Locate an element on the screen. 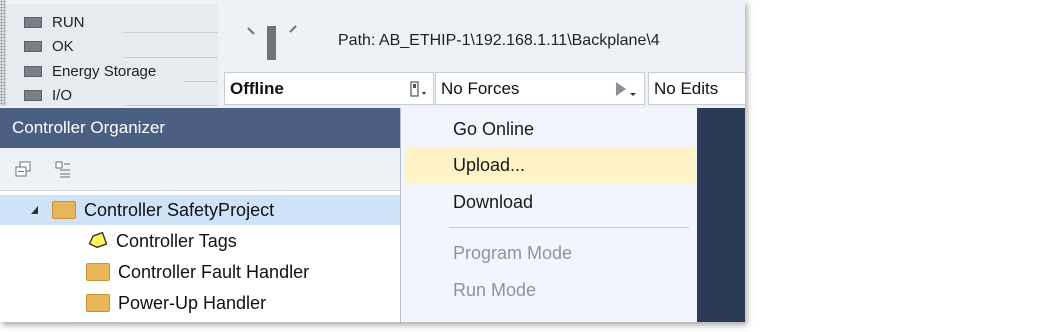 This screenshot has height=332, width=1045. menu-item-label: Run Mode is located at coordinates (495, 290).